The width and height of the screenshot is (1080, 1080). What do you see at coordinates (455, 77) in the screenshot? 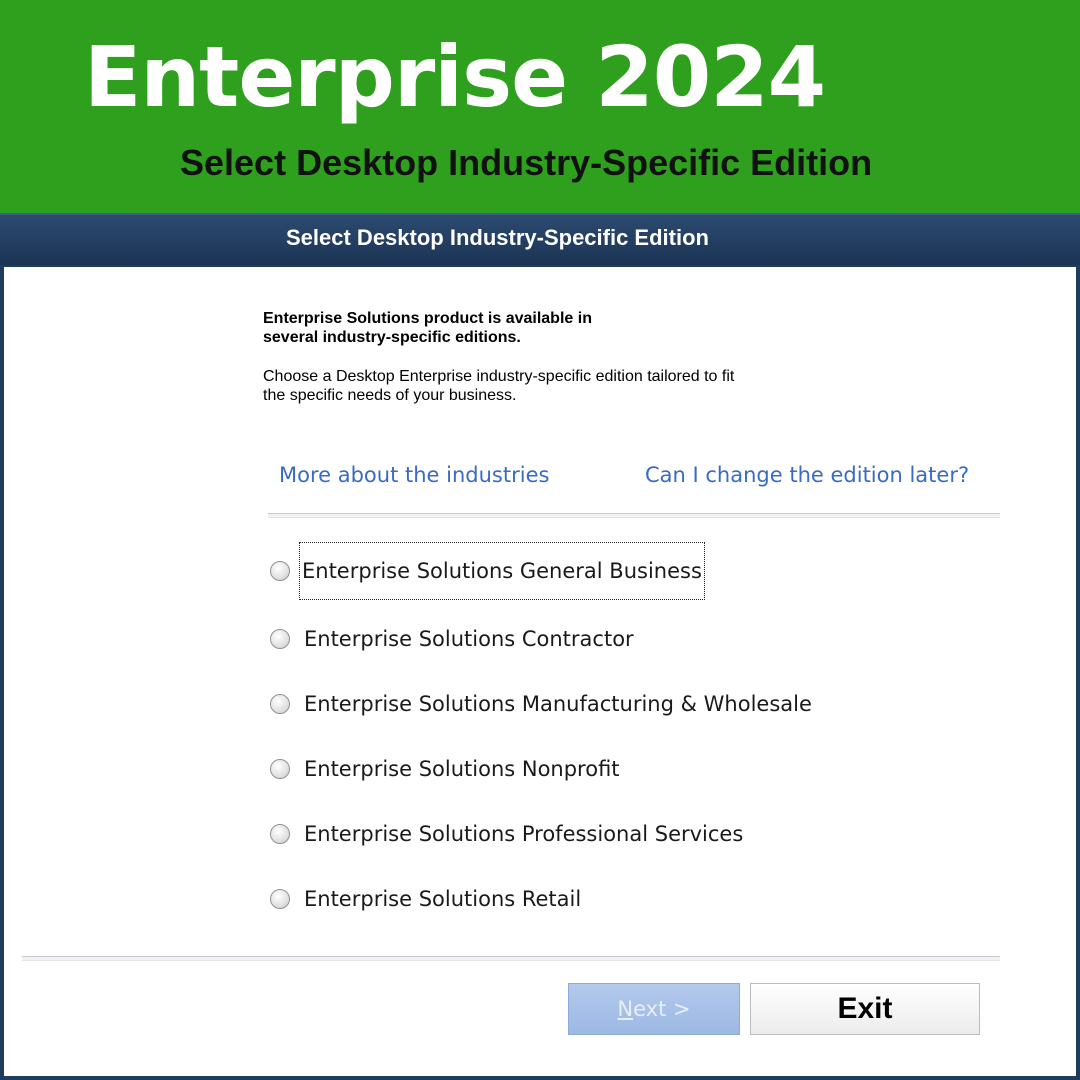
I see `banner-title: Enterprise 2024` at bounding box center [455, 77].